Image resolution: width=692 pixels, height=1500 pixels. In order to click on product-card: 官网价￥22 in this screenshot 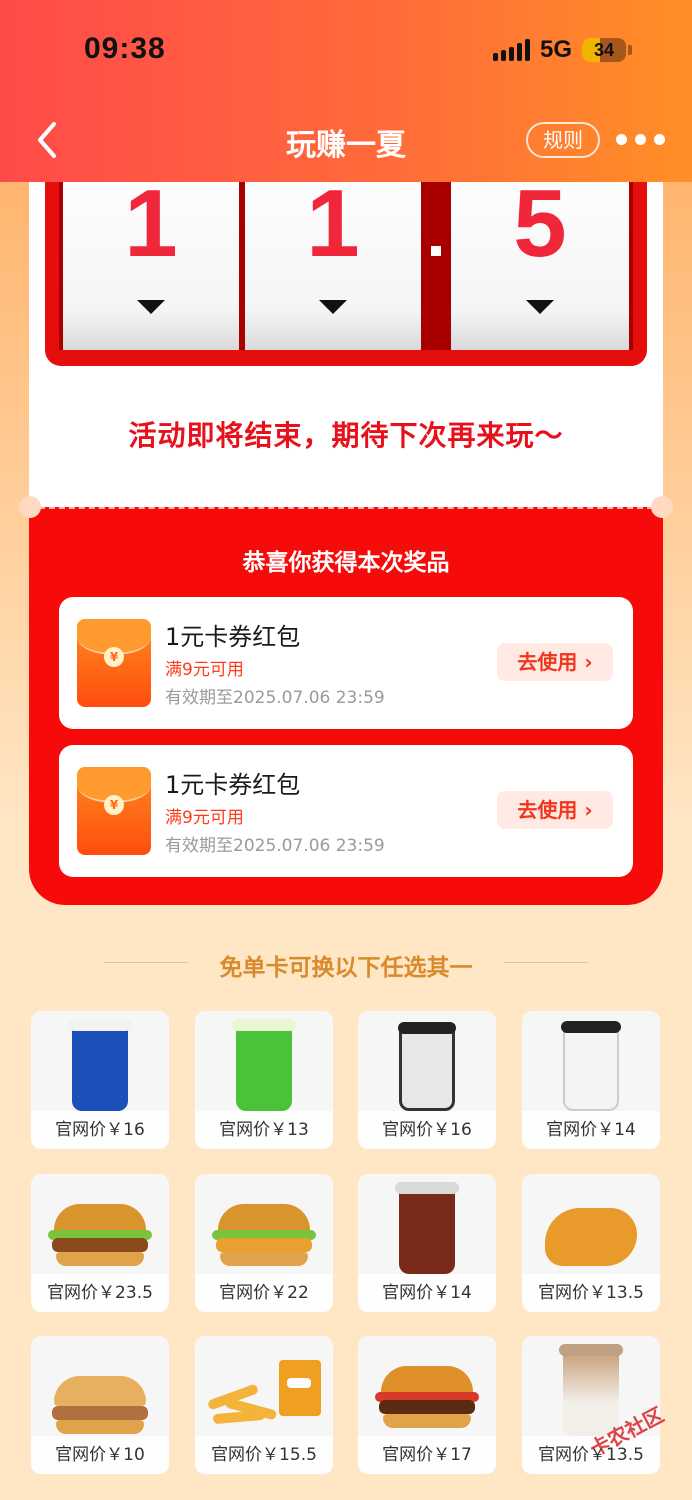, I will do `click(264, 1243)`.